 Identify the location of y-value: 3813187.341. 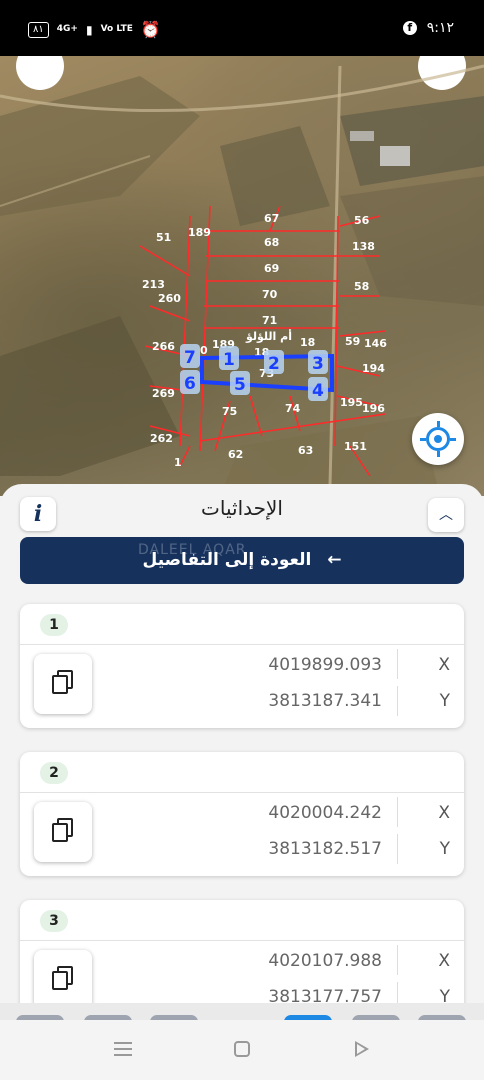
(325, 701).